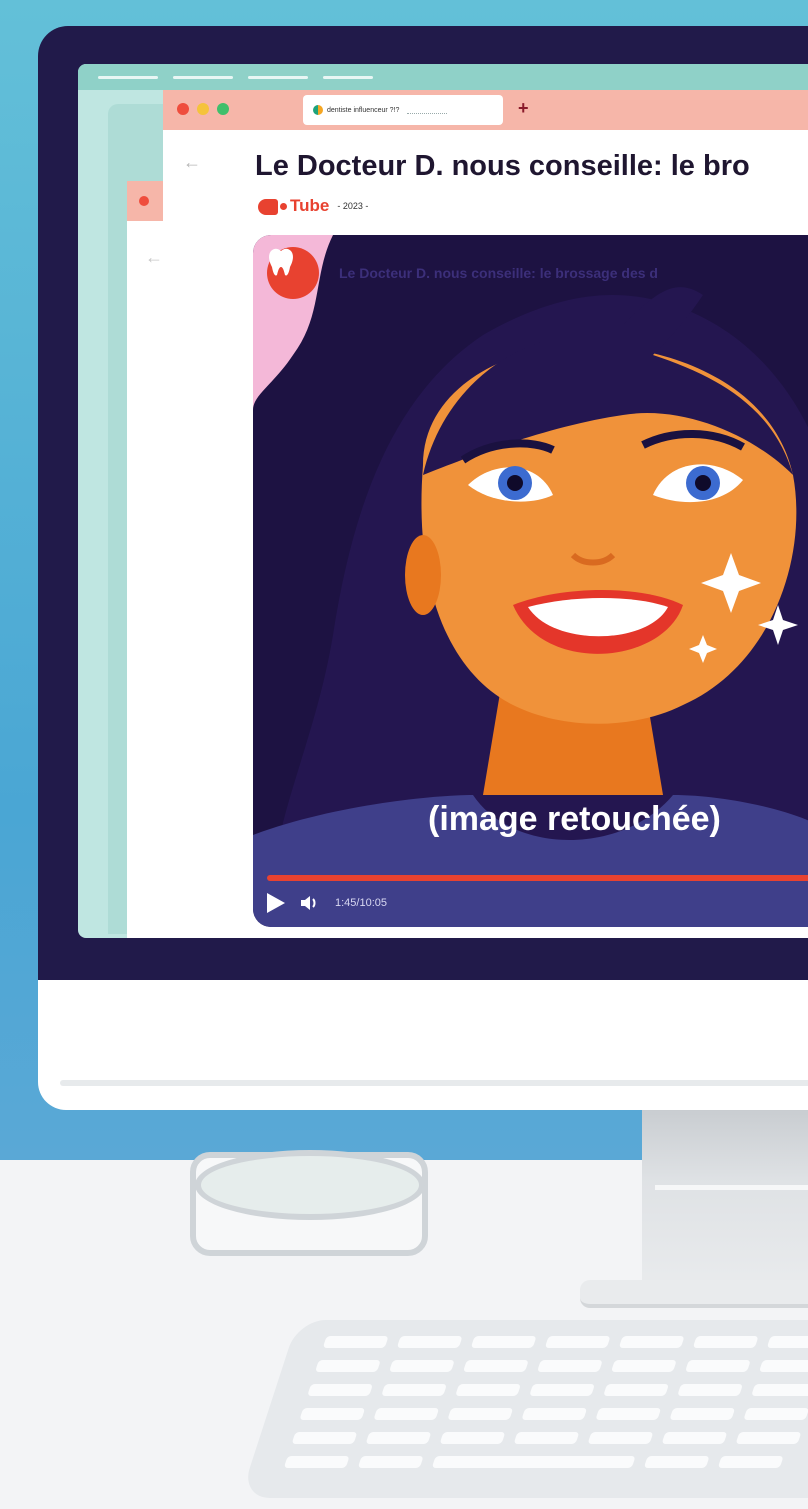  What do you see at coordinates (276, 903) in the screenshot?
I see `play-icon` at bounding box center [276, 903].